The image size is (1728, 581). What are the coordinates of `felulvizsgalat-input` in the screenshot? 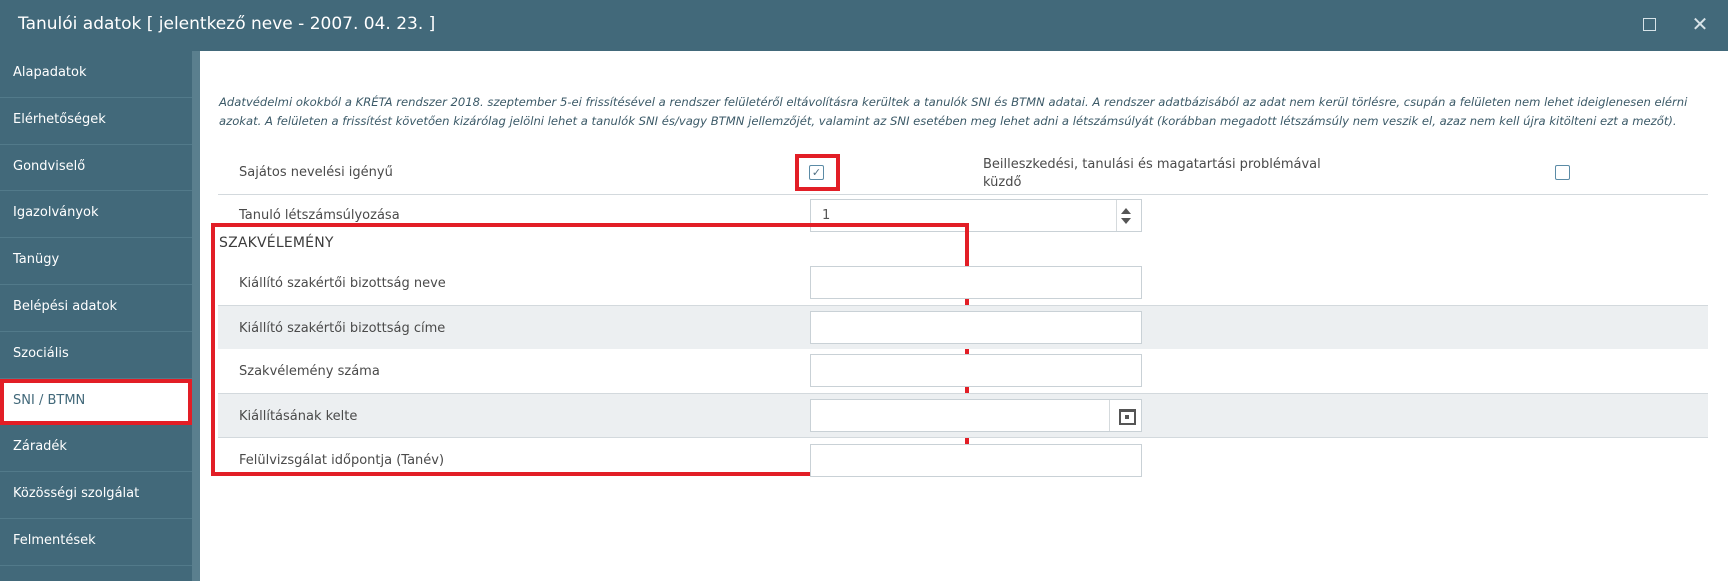 It's located at (976, 460).